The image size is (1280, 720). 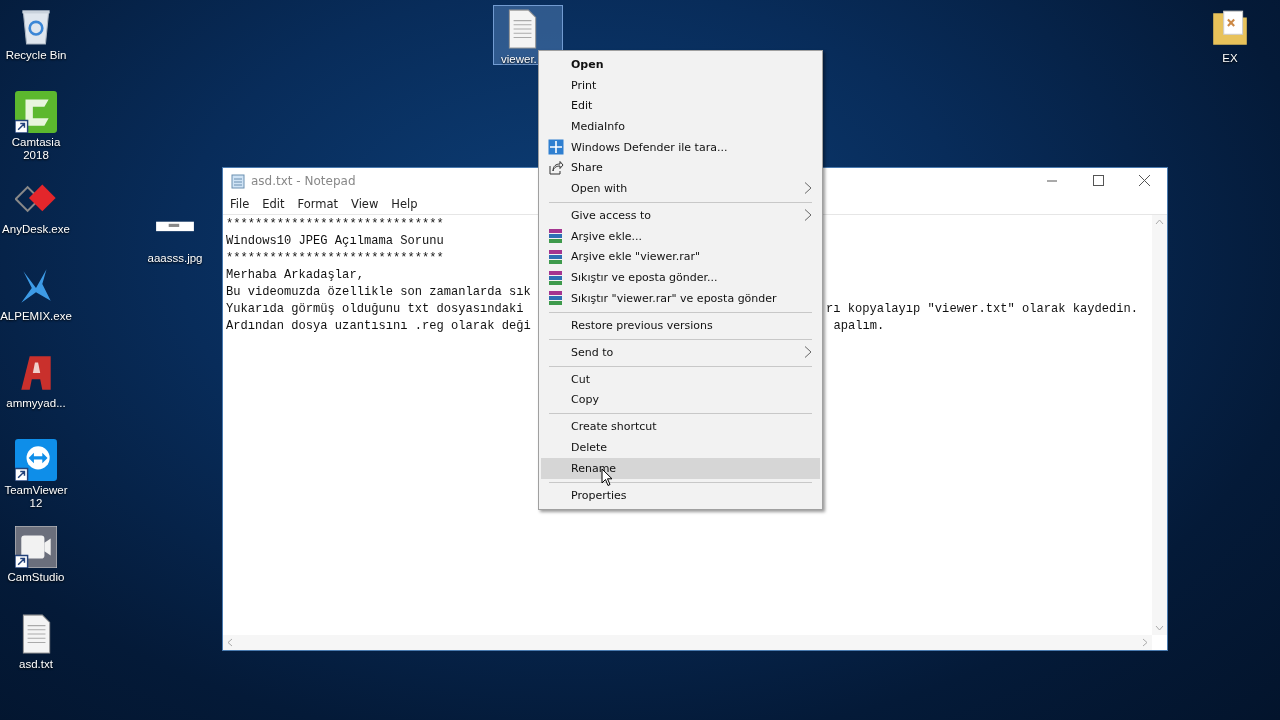 What do you see at coordinates (680, 257) in the screenshot?
I see `menu-item: Arşive ekle "viewer.rar"` at bounding box center [680, 257].